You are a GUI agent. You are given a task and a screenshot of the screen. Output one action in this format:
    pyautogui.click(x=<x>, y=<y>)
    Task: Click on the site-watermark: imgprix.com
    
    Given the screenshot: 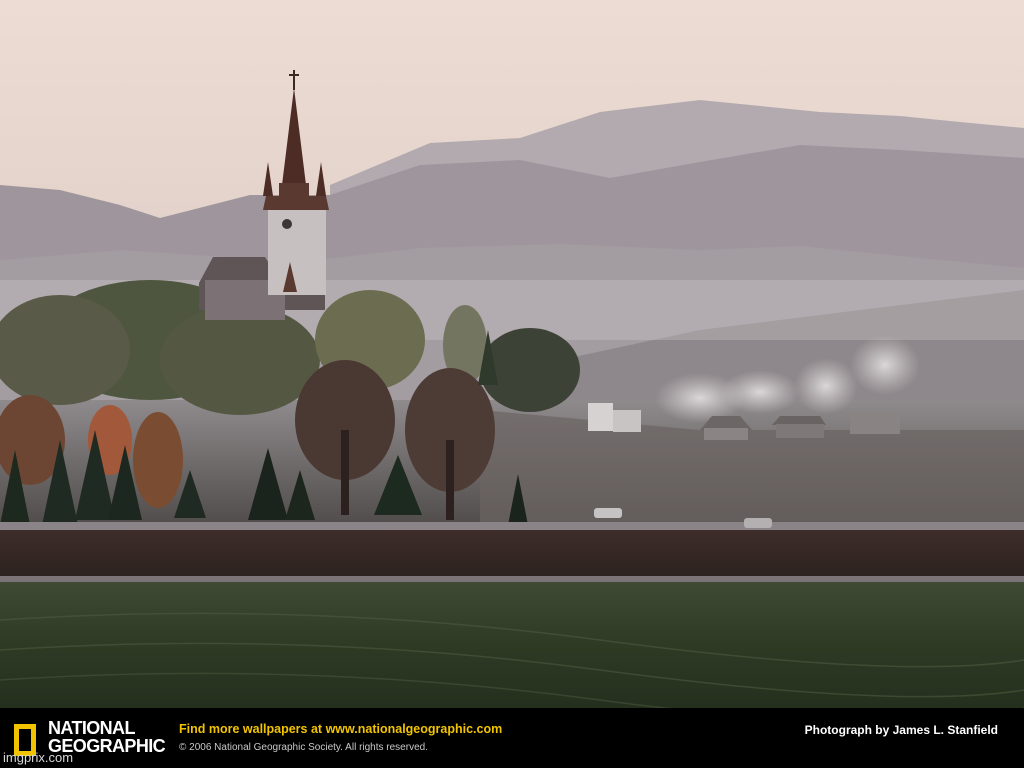 What is the action you would take?
    pyautogui.click(x=38, y=757)
    